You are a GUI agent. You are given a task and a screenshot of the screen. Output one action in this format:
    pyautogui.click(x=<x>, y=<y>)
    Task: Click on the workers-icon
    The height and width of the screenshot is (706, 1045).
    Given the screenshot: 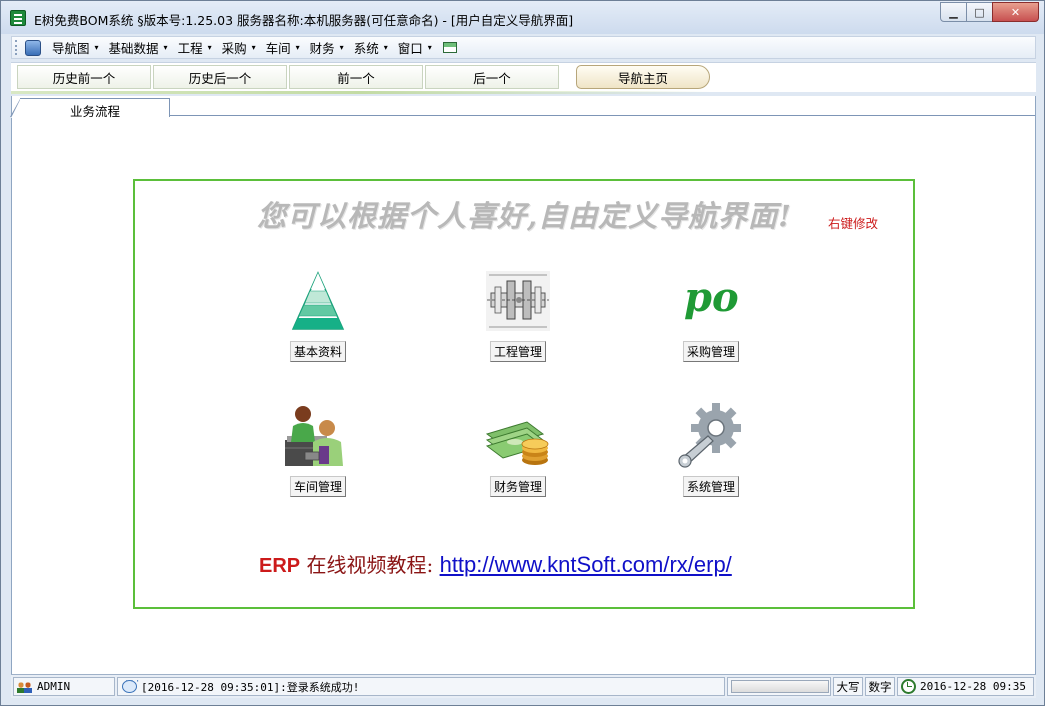 What is the action you would take?
    pyautogui.click(x=314, y=436)
    